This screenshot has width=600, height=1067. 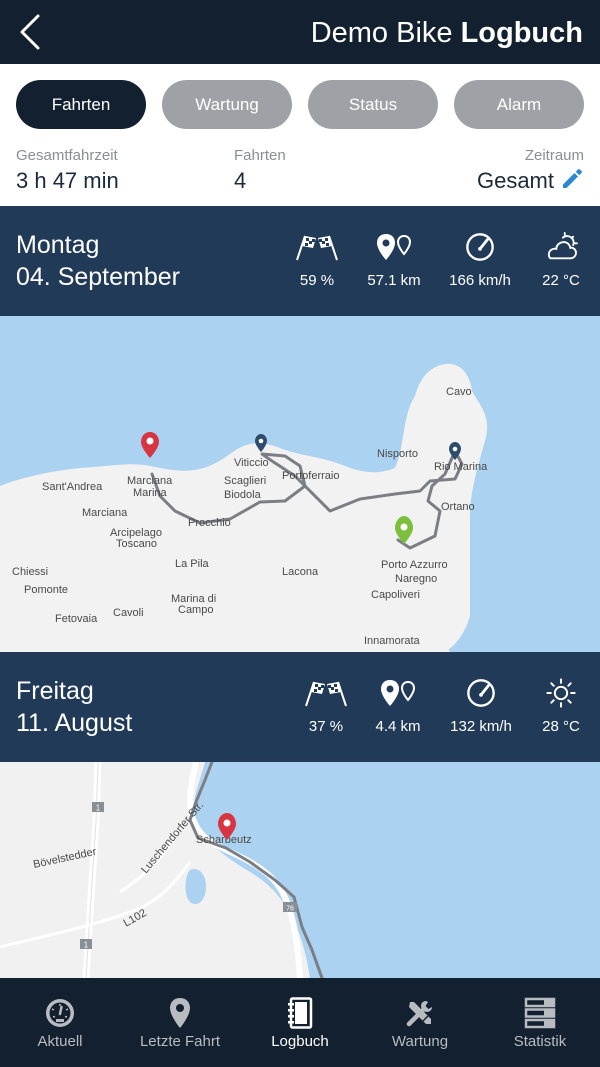 I want to click on map-place-label: Fetovaia, so click(x=76, y=619).